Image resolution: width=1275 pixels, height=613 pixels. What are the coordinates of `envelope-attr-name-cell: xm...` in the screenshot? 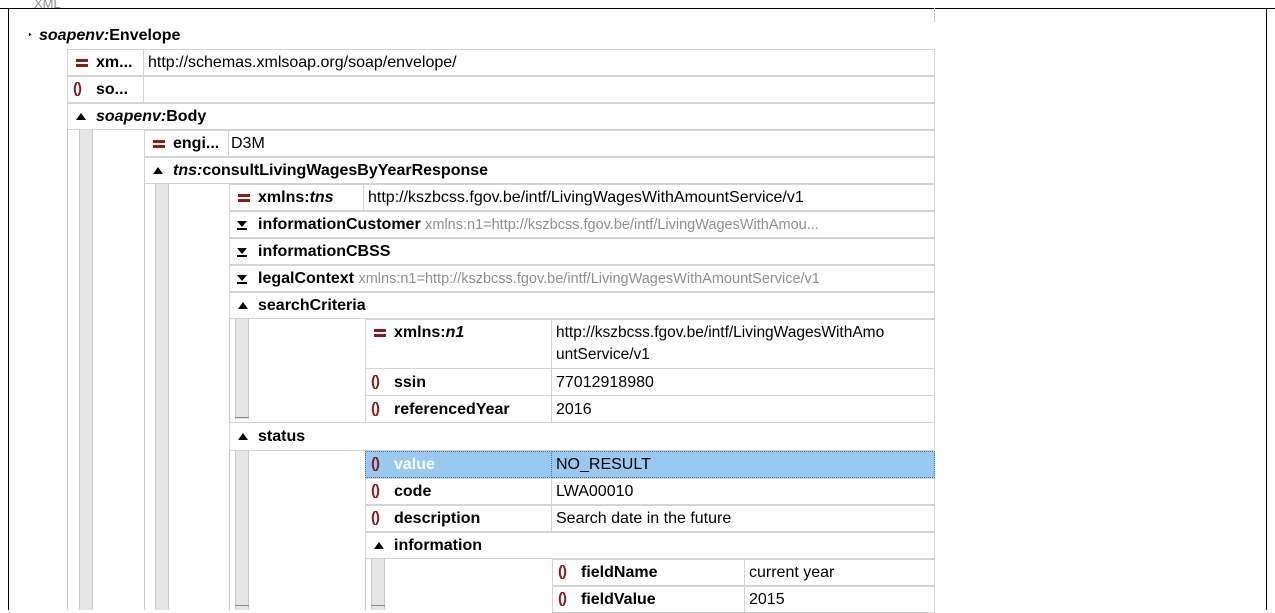 It's located at (105, 62).